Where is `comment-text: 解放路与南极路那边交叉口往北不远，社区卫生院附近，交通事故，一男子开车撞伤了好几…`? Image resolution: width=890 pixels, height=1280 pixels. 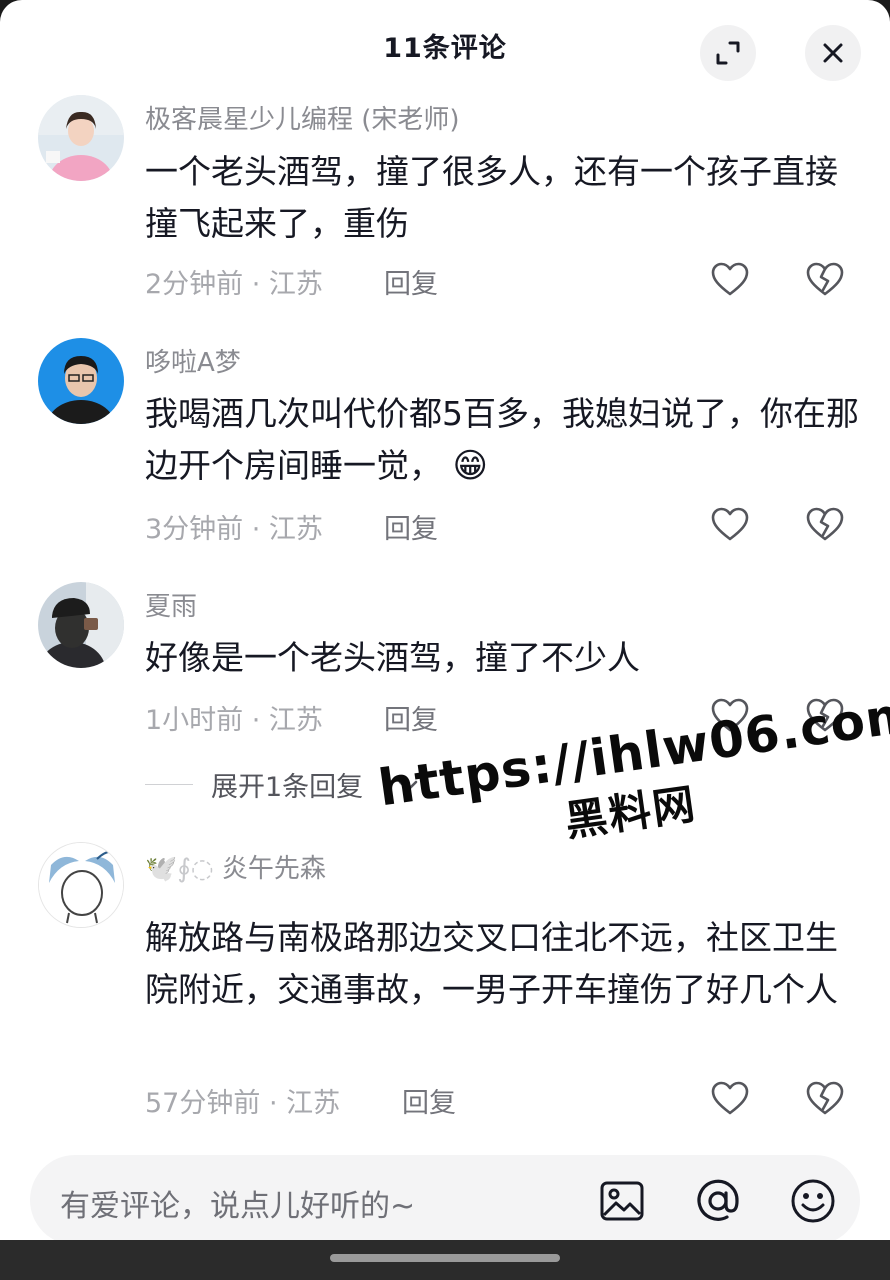
comment-text: 解放路与南极路那边交叉口往北不远，社区卫生院附近，交通事故，一男子开车撞伤了好几… is located at coordinates (491, 963).